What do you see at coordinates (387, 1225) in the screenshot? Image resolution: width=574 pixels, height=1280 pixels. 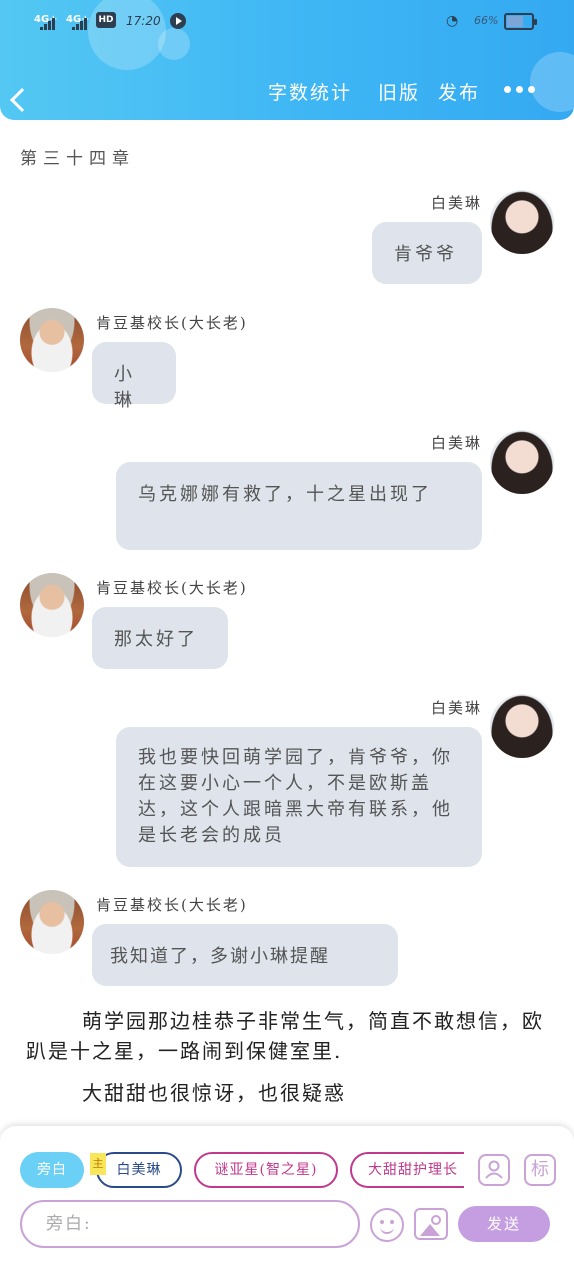 I see `emoji-icon` at bounding box center [387, 1225].